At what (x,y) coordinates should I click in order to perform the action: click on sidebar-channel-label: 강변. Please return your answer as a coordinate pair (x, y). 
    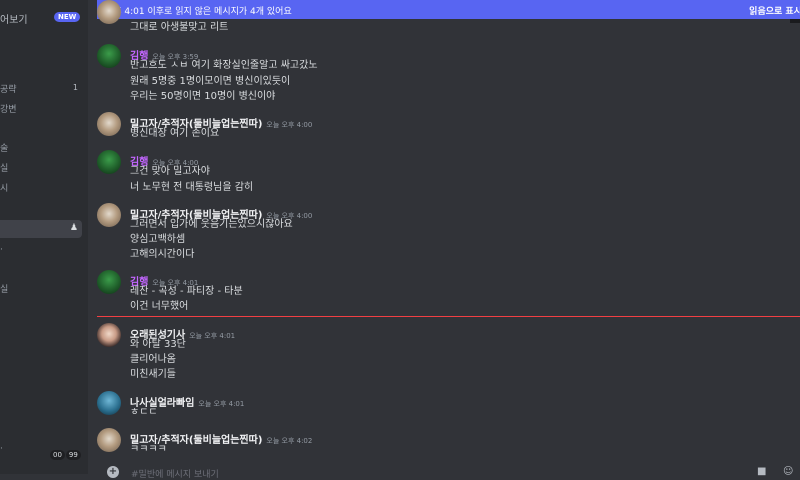
    Looking at the image, I should click on (8, 110).